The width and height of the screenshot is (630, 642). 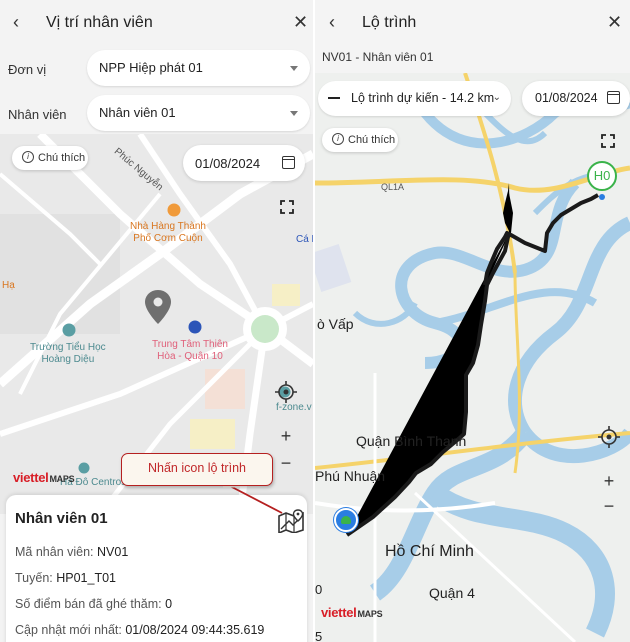 I want to click on hcm-label: Hồ Chí Minh, so click(x=429, y=551).